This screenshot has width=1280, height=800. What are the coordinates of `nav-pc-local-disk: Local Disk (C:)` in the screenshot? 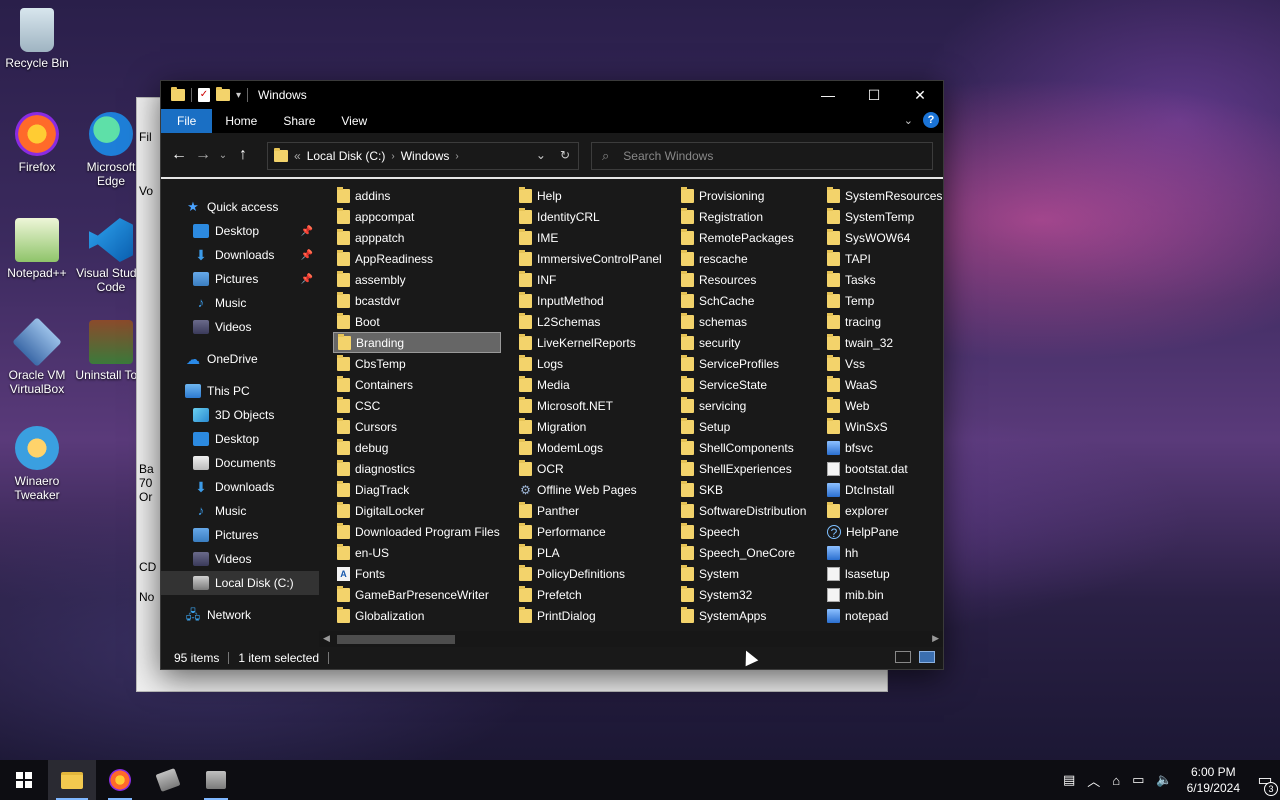 It's located at (240, 583).